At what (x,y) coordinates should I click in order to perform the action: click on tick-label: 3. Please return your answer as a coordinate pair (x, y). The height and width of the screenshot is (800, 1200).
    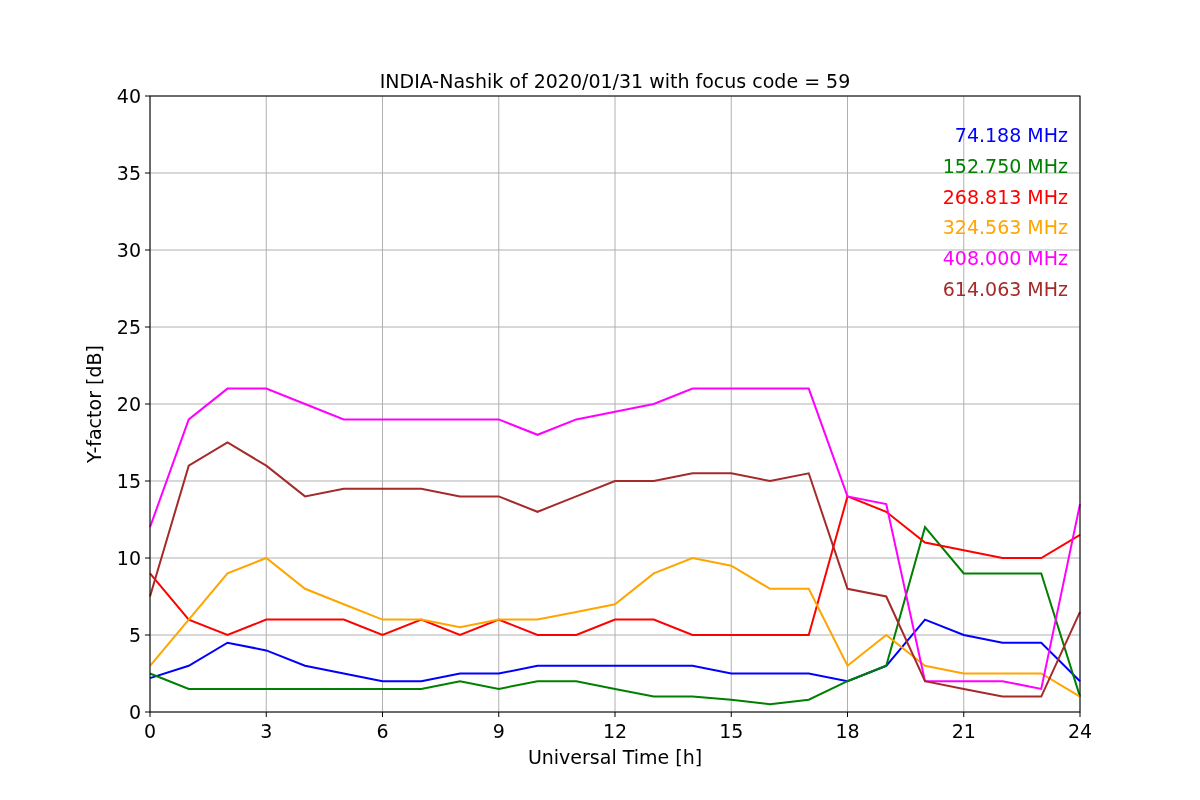
    Looking at the image, I should click on (266, 731).